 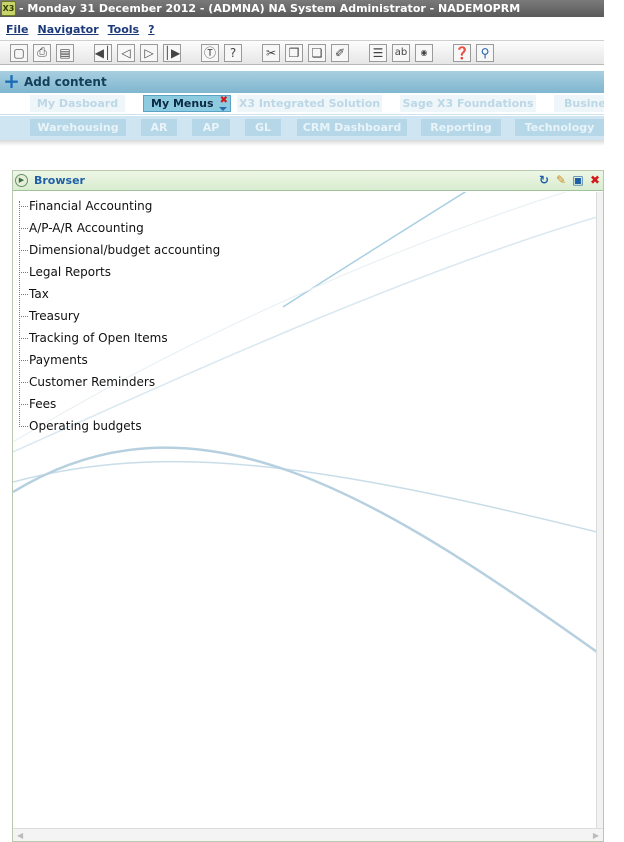 I want to click on tab-x3-integrated-solution: X3 Integrated Solution, so click(x=309, y=103).